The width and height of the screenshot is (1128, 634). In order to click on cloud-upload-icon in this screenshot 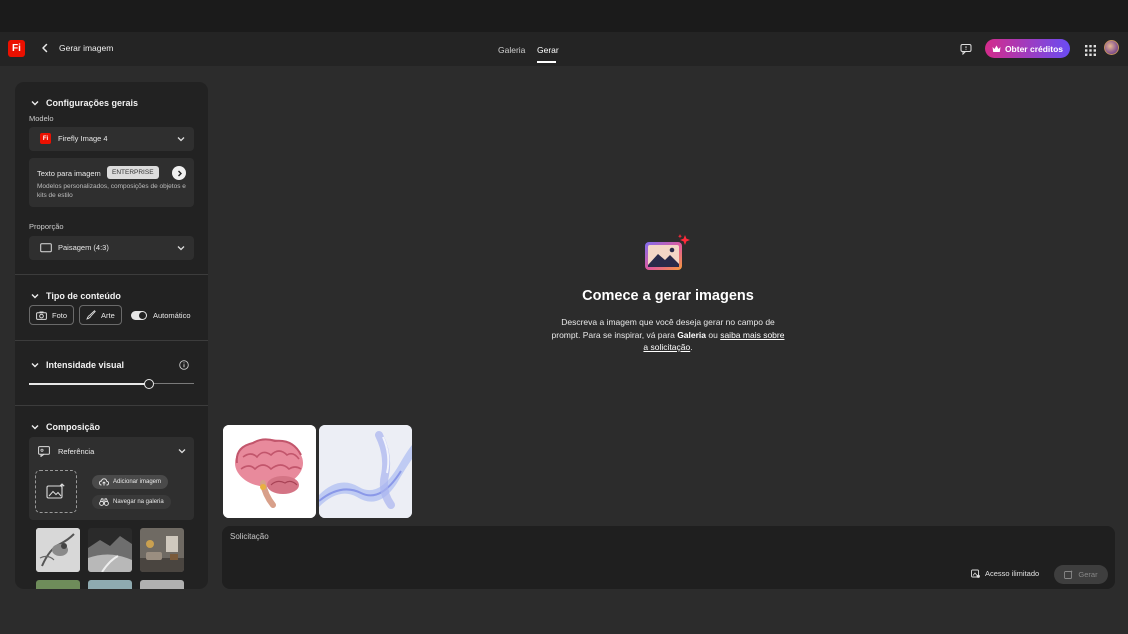, I will do `click(104, 482)`.